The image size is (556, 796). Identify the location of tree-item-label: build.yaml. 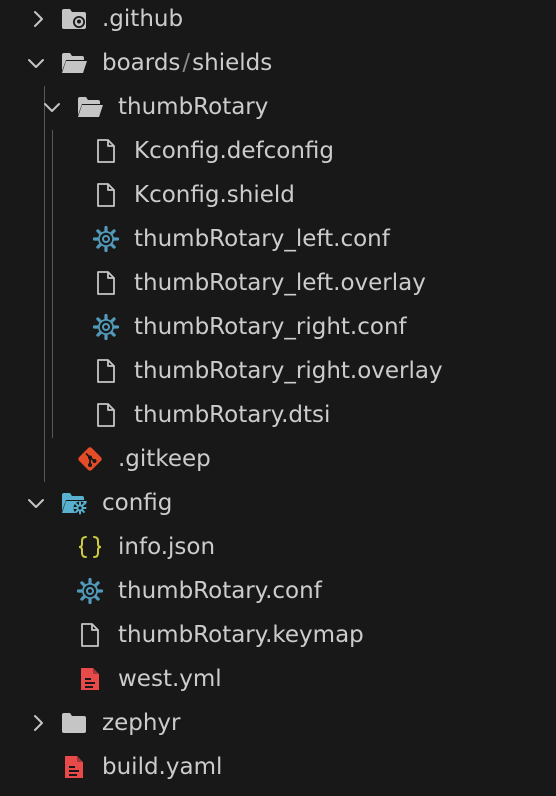
(162, 767).